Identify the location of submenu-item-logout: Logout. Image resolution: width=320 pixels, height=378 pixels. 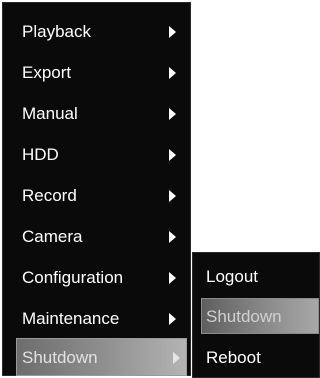
(256, 277).